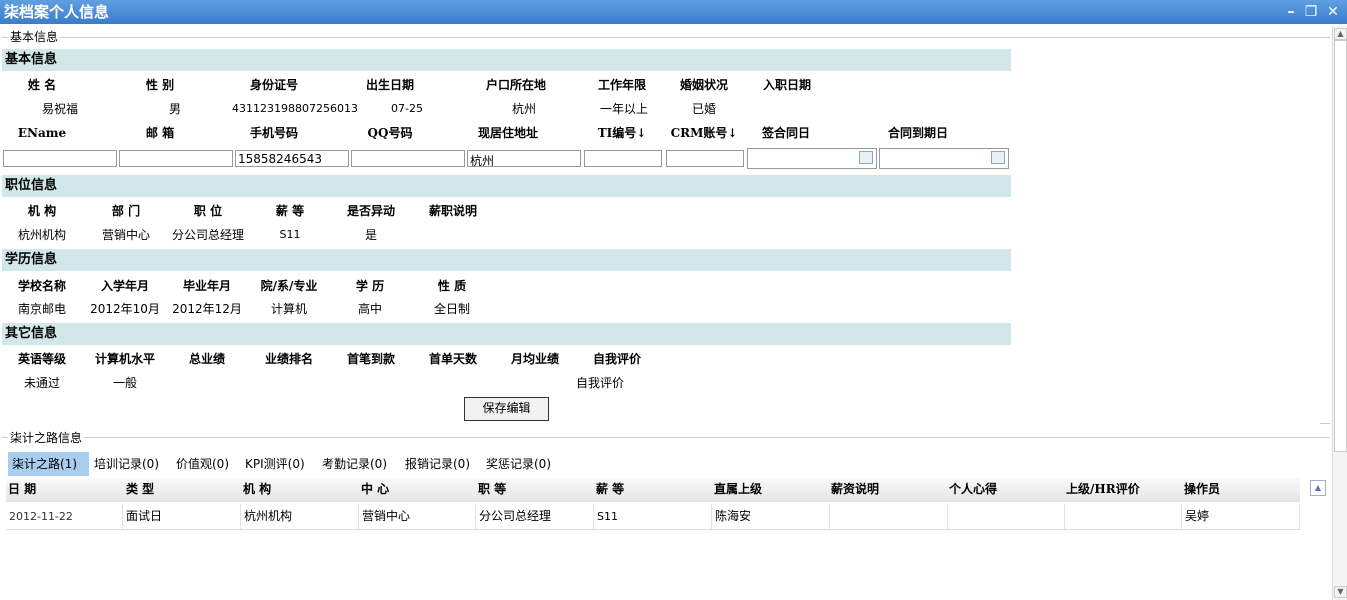 The image size is (1347, 600). Describe the element at coordinates (417, 516) in the screenshot. I see `table-cell: 营销中心` at that location.